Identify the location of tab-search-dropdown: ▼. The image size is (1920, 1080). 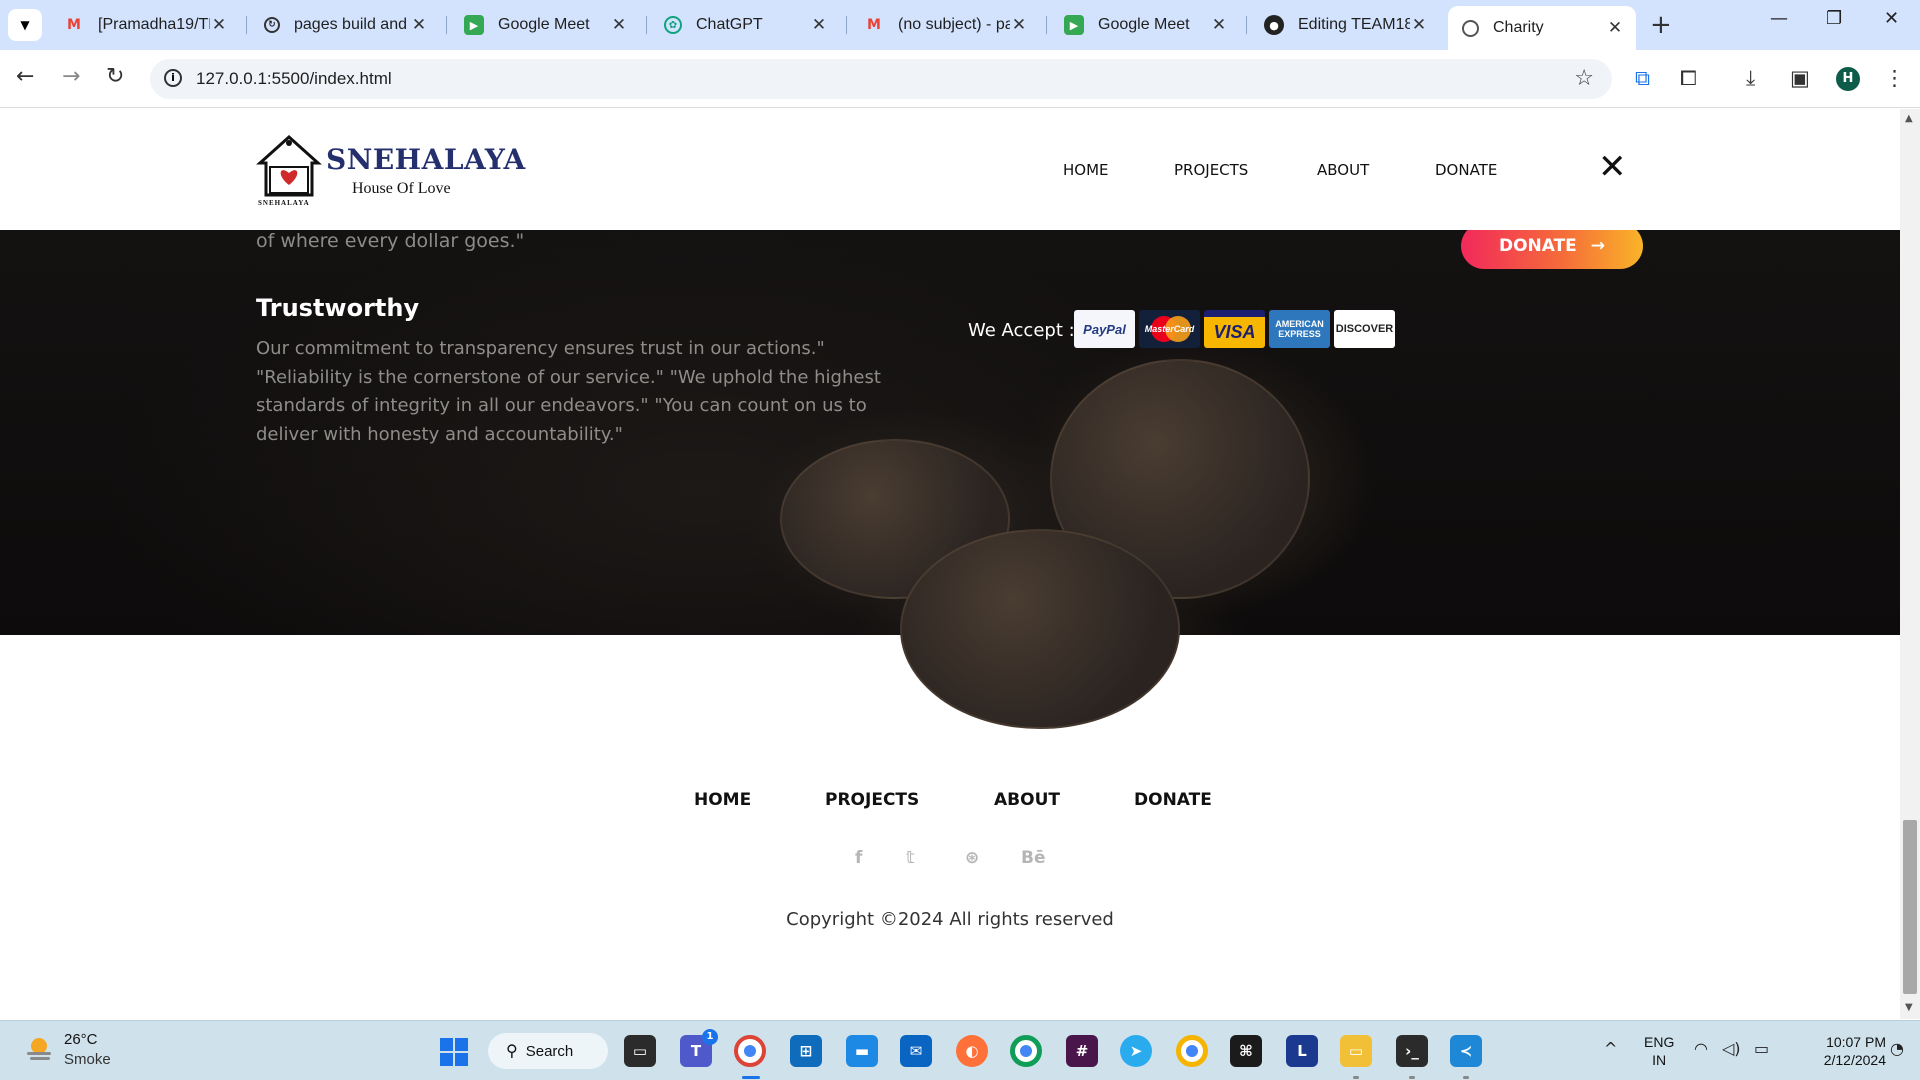
(25, 25).